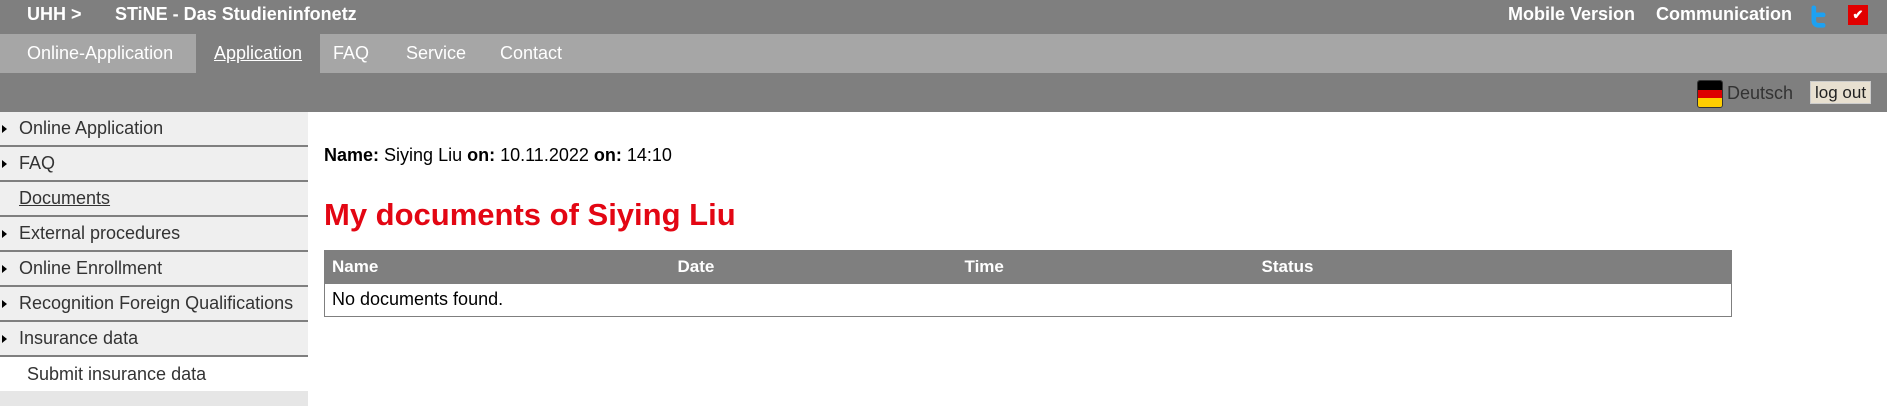 This screenshot has height=406, width=1887. I want to click on sidebar-item-online-enrollment: Online Enrollment, so click(154, 269).